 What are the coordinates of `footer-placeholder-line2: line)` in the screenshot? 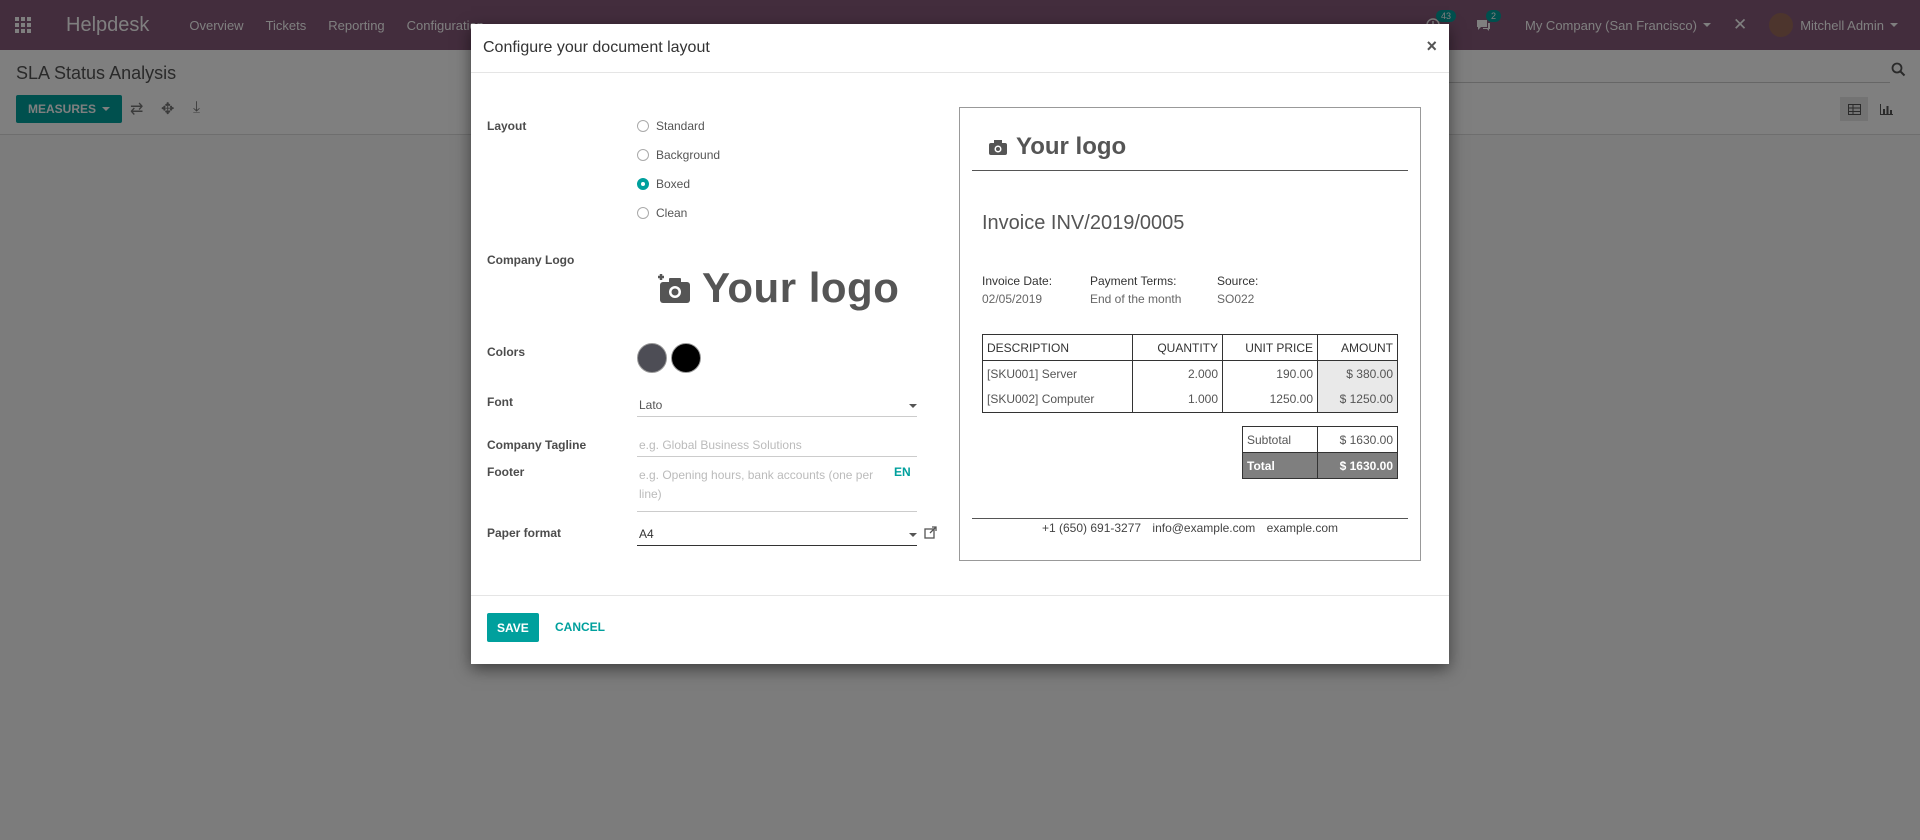 It's located at (650, 494).